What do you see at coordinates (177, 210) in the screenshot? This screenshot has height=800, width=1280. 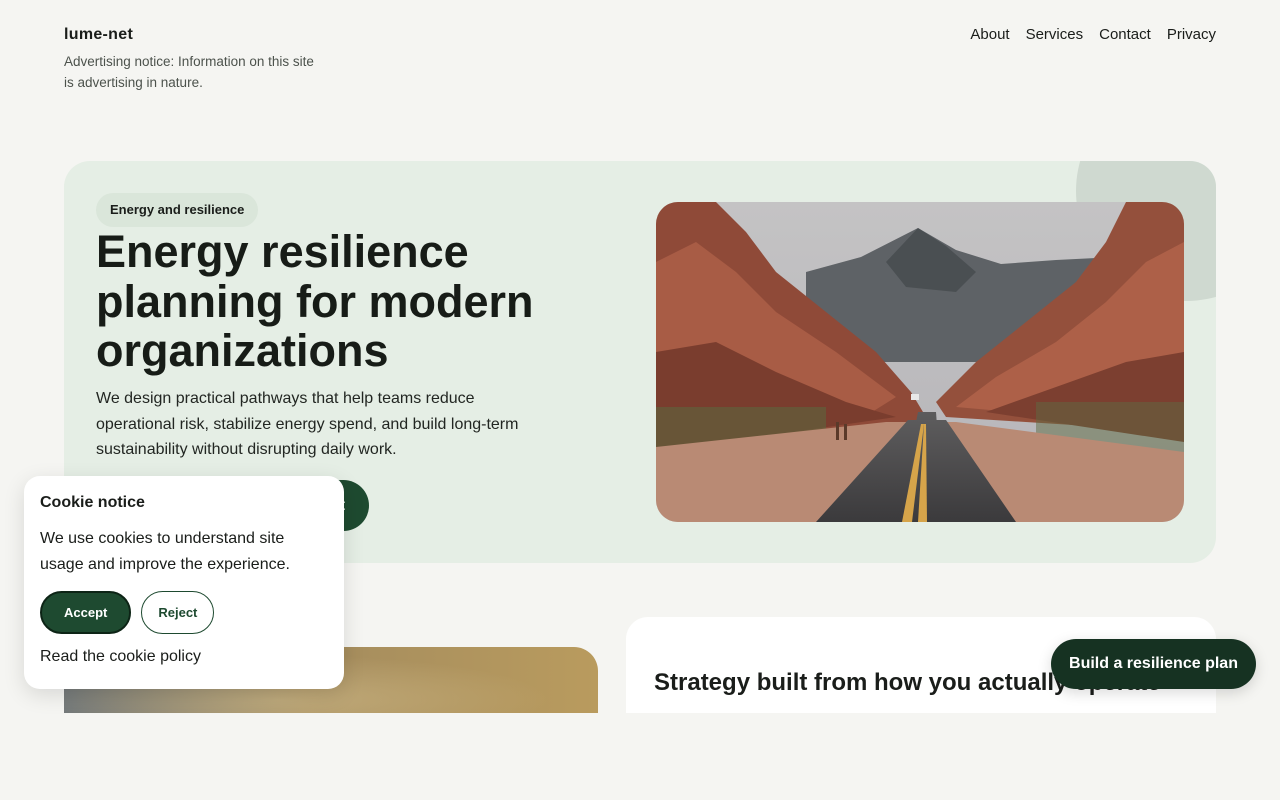 I see `category-pill: Energy and resilience` at bounding box center [177, 210].